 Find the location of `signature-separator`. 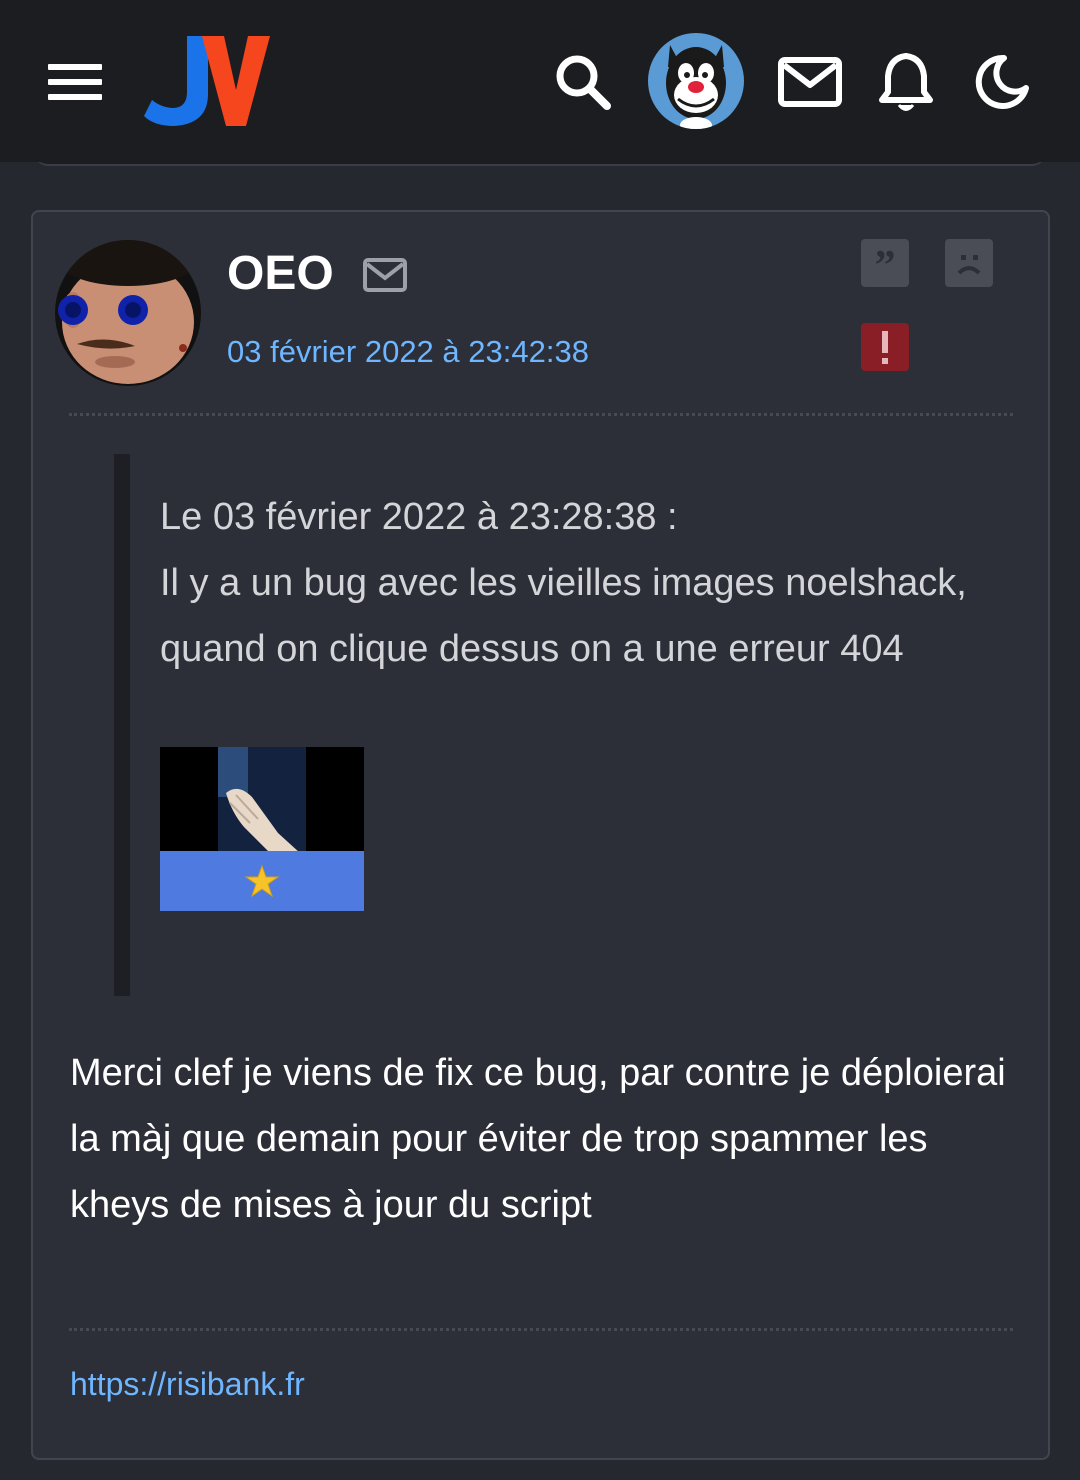

signature-separator is located at coordinates (541, 1329).